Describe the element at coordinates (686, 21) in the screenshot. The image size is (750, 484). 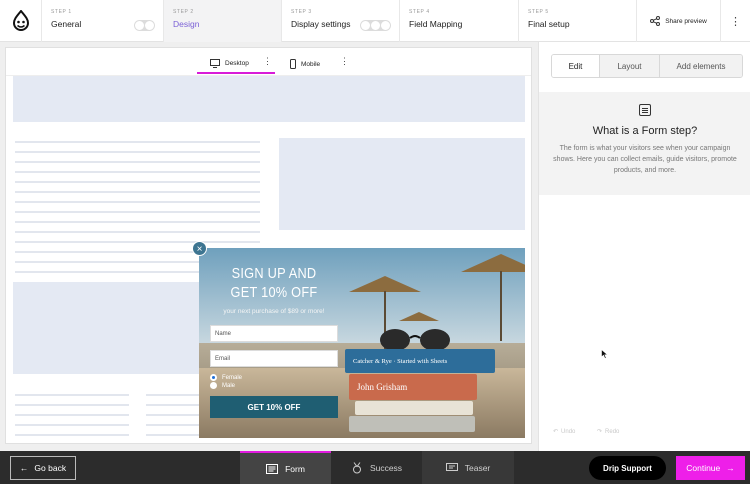
I see `share-preview-label: Share preview` at that location.